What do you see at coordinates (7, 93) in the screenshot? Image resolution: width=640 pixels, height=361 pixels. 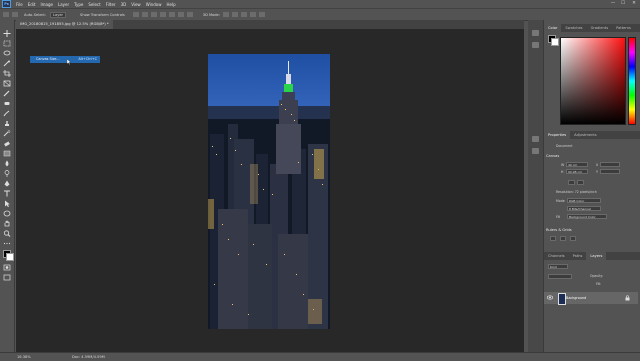 I see `eyedropper-tool-icon` at bounding box center [7, 93].